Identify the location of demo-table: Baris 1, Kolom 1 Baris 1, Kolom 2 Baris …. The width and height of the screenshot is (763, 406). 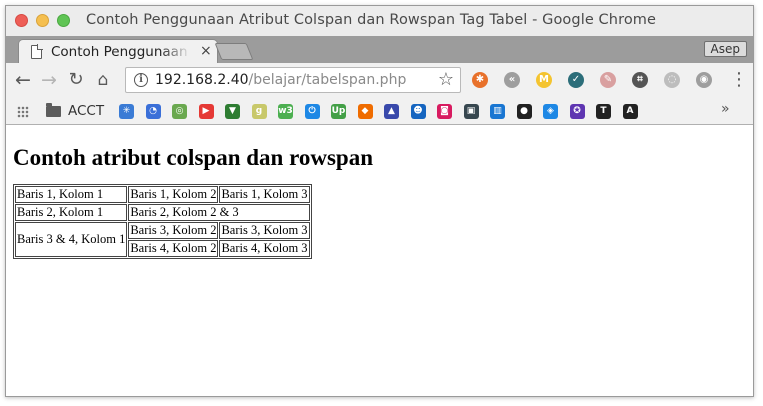
(162, 221).